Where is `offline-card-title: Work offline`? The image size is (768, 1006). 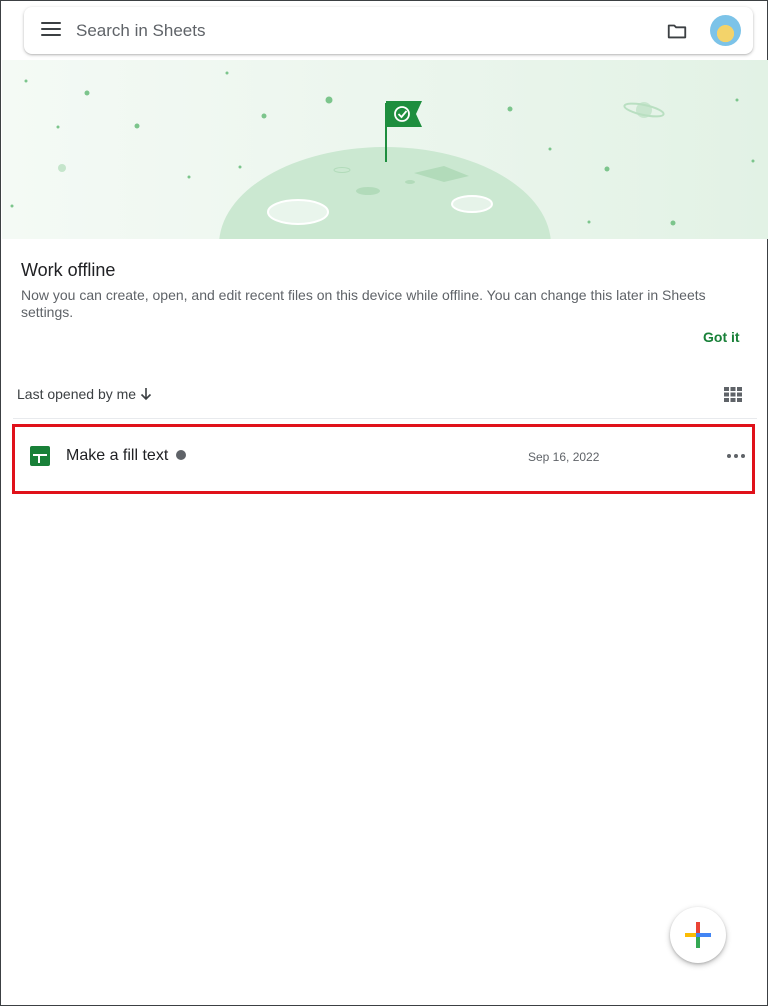 offline-card-title: Work offline is located at coordinates (68, 270).